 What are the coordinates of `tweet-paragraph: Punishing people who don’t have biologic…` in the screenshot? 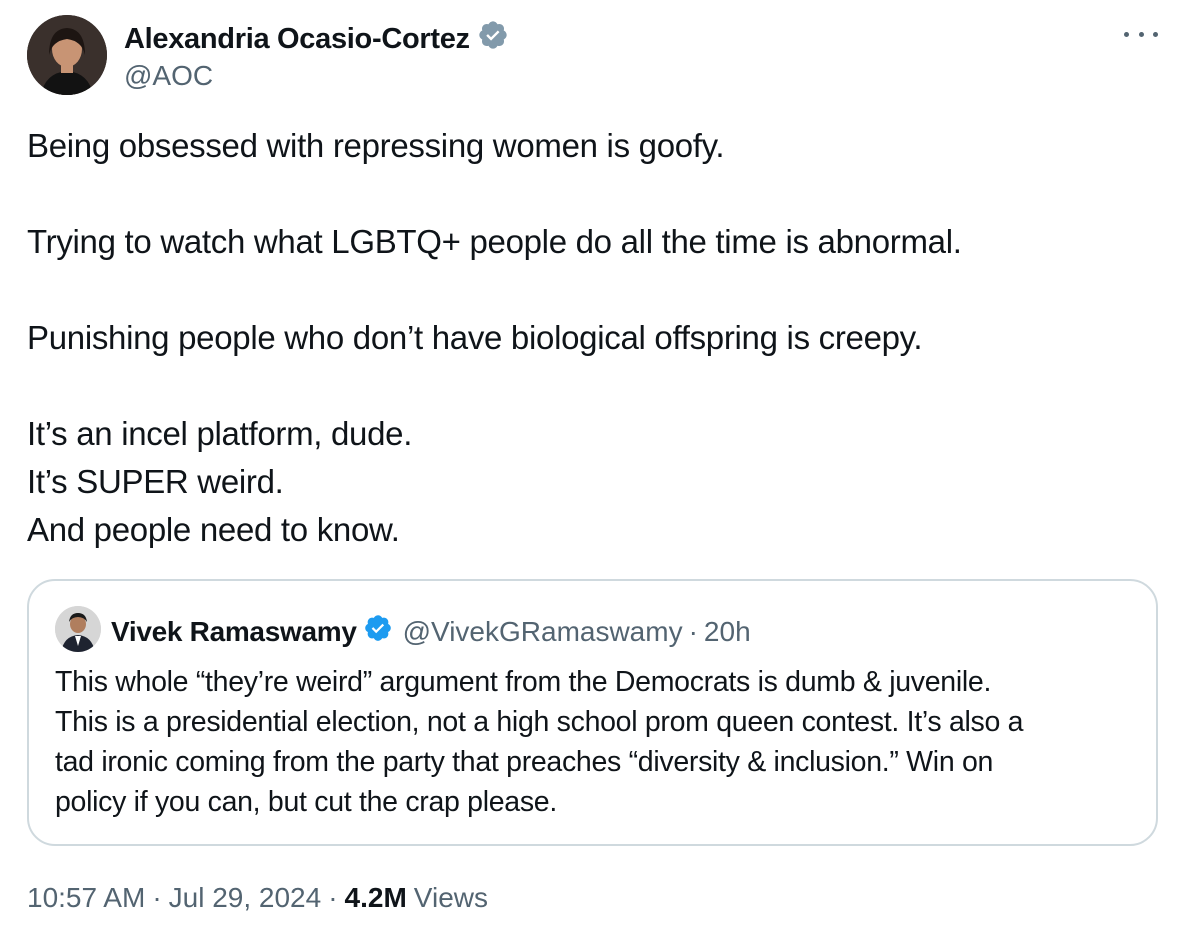 It's located at (475, 337).